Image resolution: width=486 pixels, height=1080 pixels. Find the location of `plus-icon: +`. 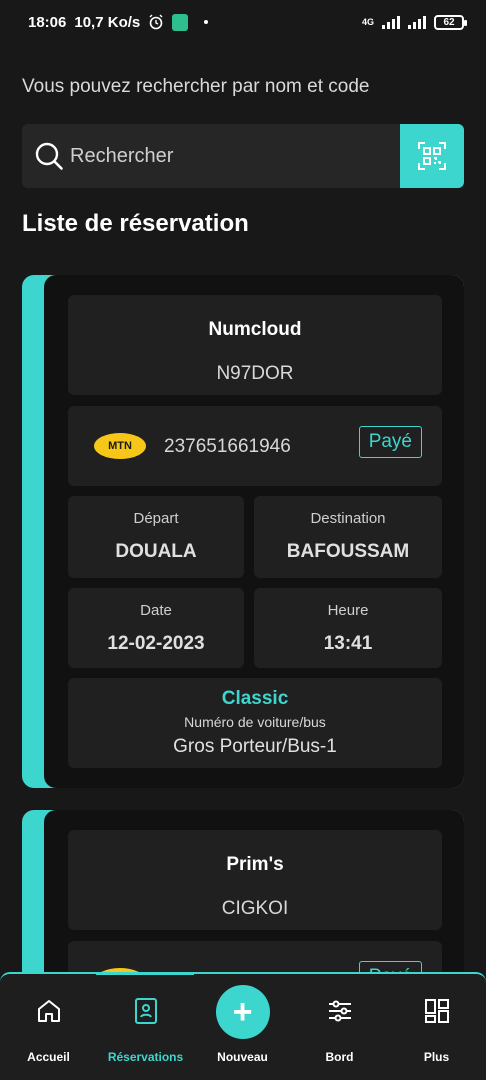

plus-icon: + is located at coordinates (242, 1012).